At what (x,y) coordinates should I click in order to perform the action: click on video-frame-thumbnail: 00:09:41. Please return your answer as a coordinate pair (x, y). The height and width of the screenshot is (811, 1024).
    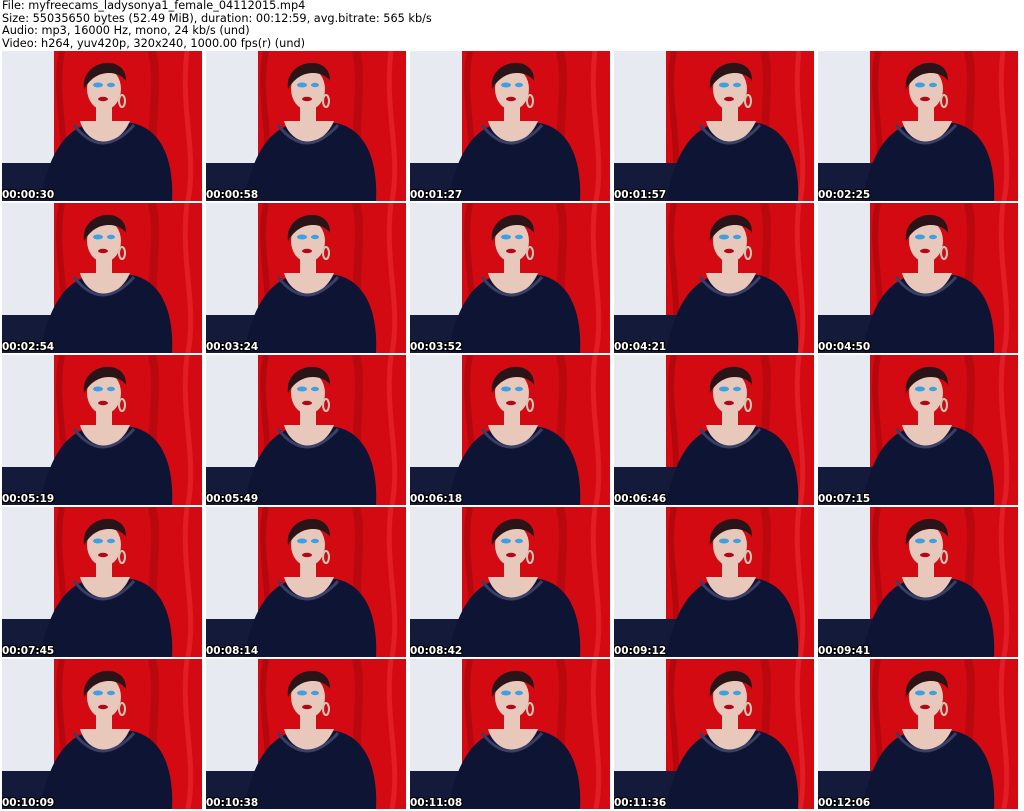
    Looking at the image, I should click on (918, 582).